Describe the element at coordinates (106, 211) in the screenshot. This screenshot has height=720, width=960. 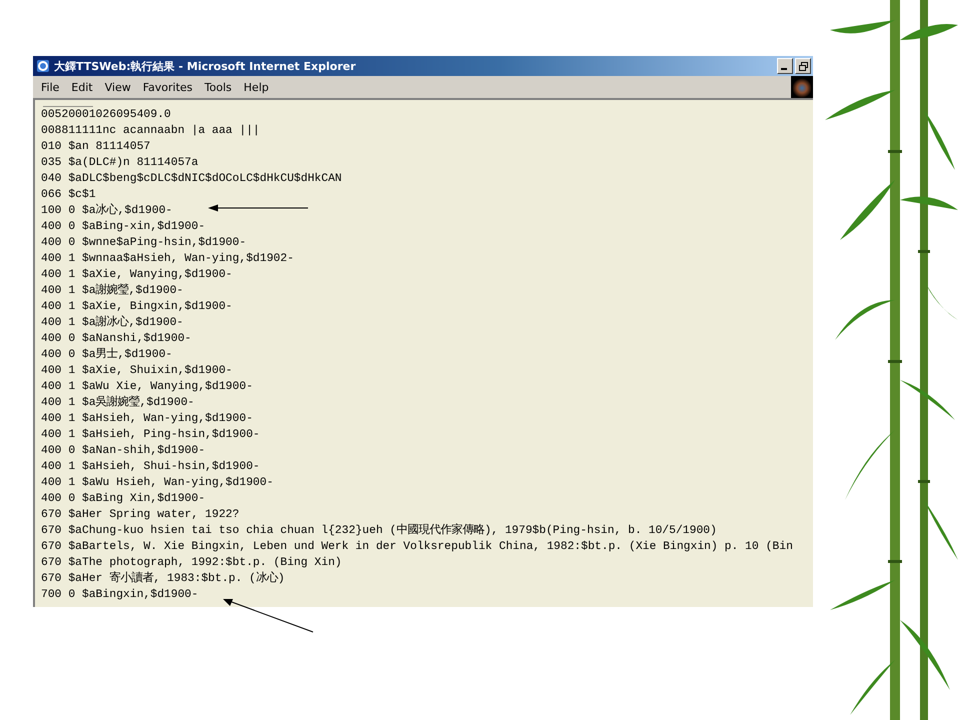
I see `record-line: 100 0 $a冰心,$d1900-` at that location.